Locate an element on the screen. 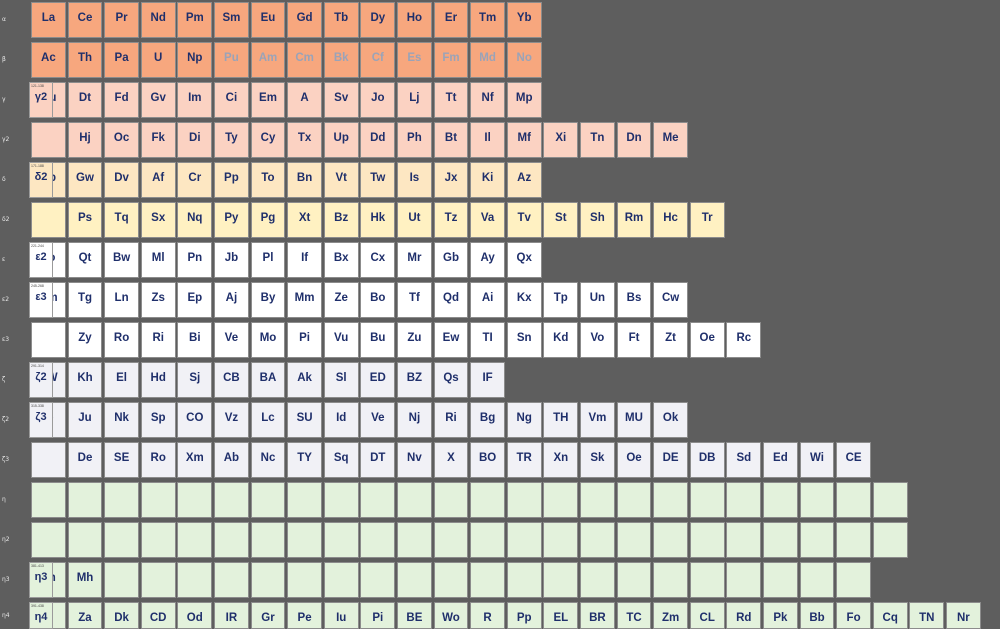 This screenshot has height=629, width=1000. element-cell: Sm is located at coordinates (231, 20).